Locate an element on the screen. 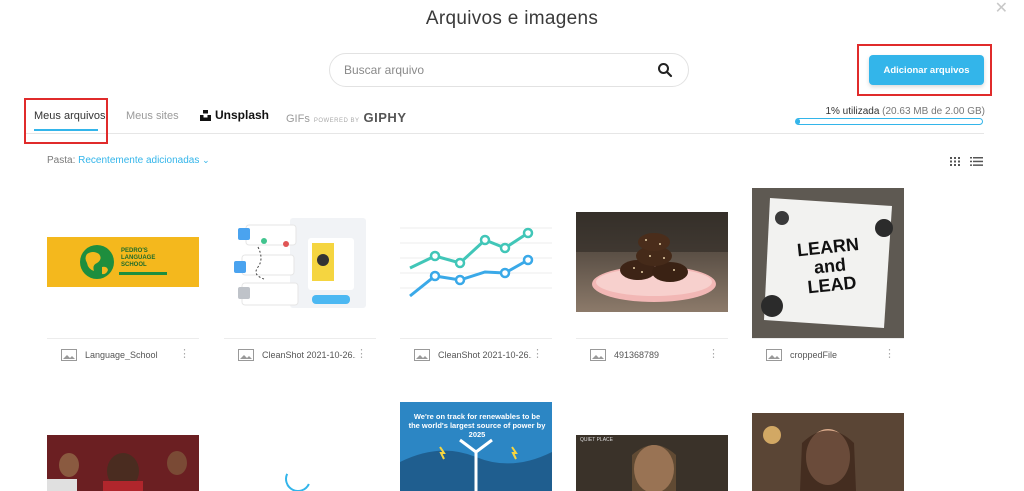 Image resolution: width=1024 pixels, height=491 pixels. page-title: Arquivos e imagens is located at coordinates (512, 18).